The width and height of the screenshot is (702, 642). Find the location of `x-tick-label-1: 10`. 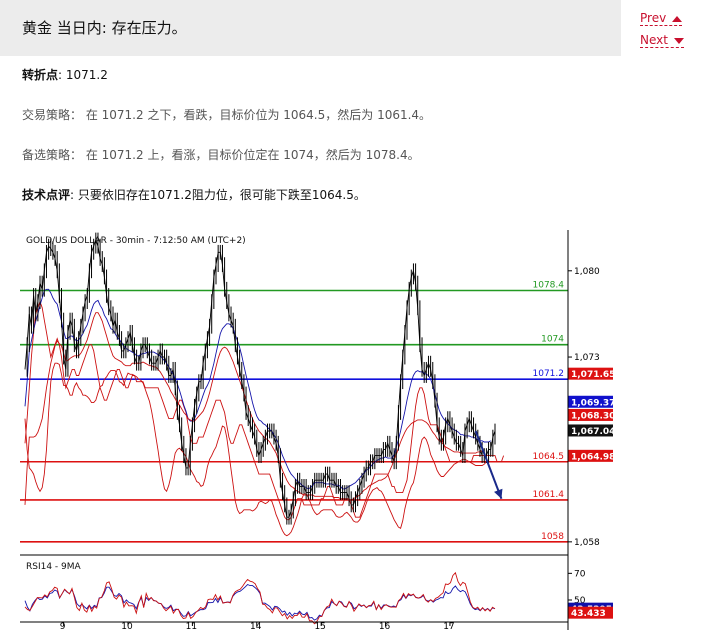

x-tick-label-1: 10 is located at coordinates (127, 626).